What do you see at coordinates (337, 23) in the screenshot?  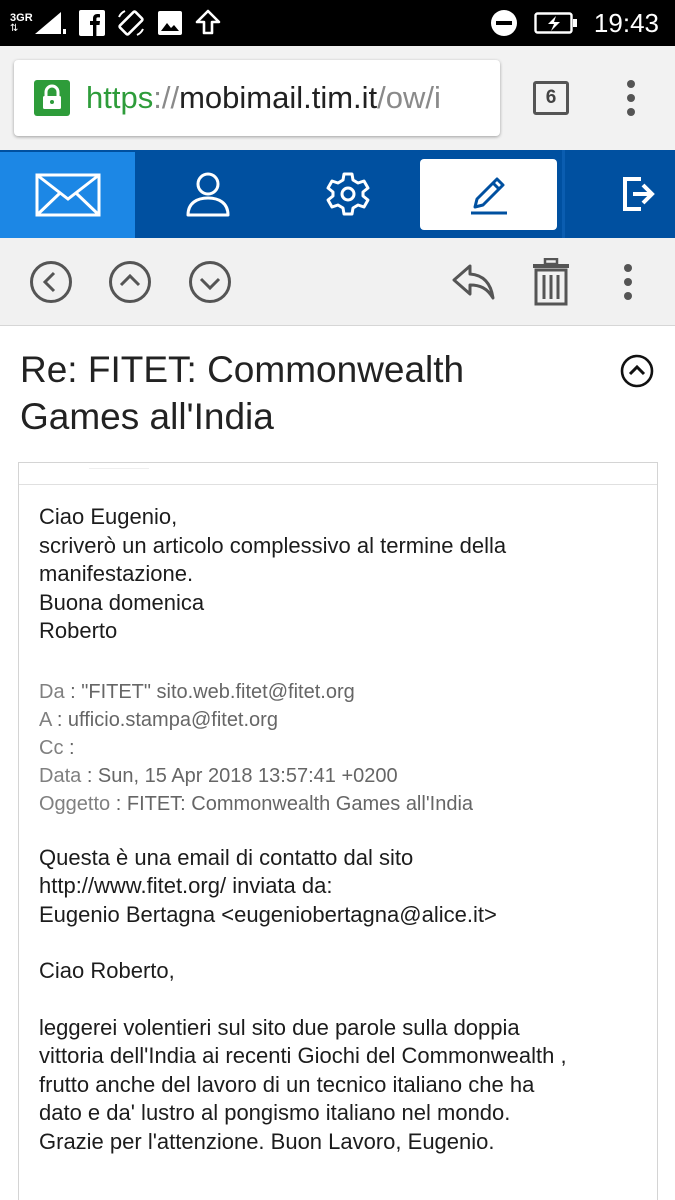 I see `status-bar: 3GR ⇅ 19:43` at bounding box center [337, 23].